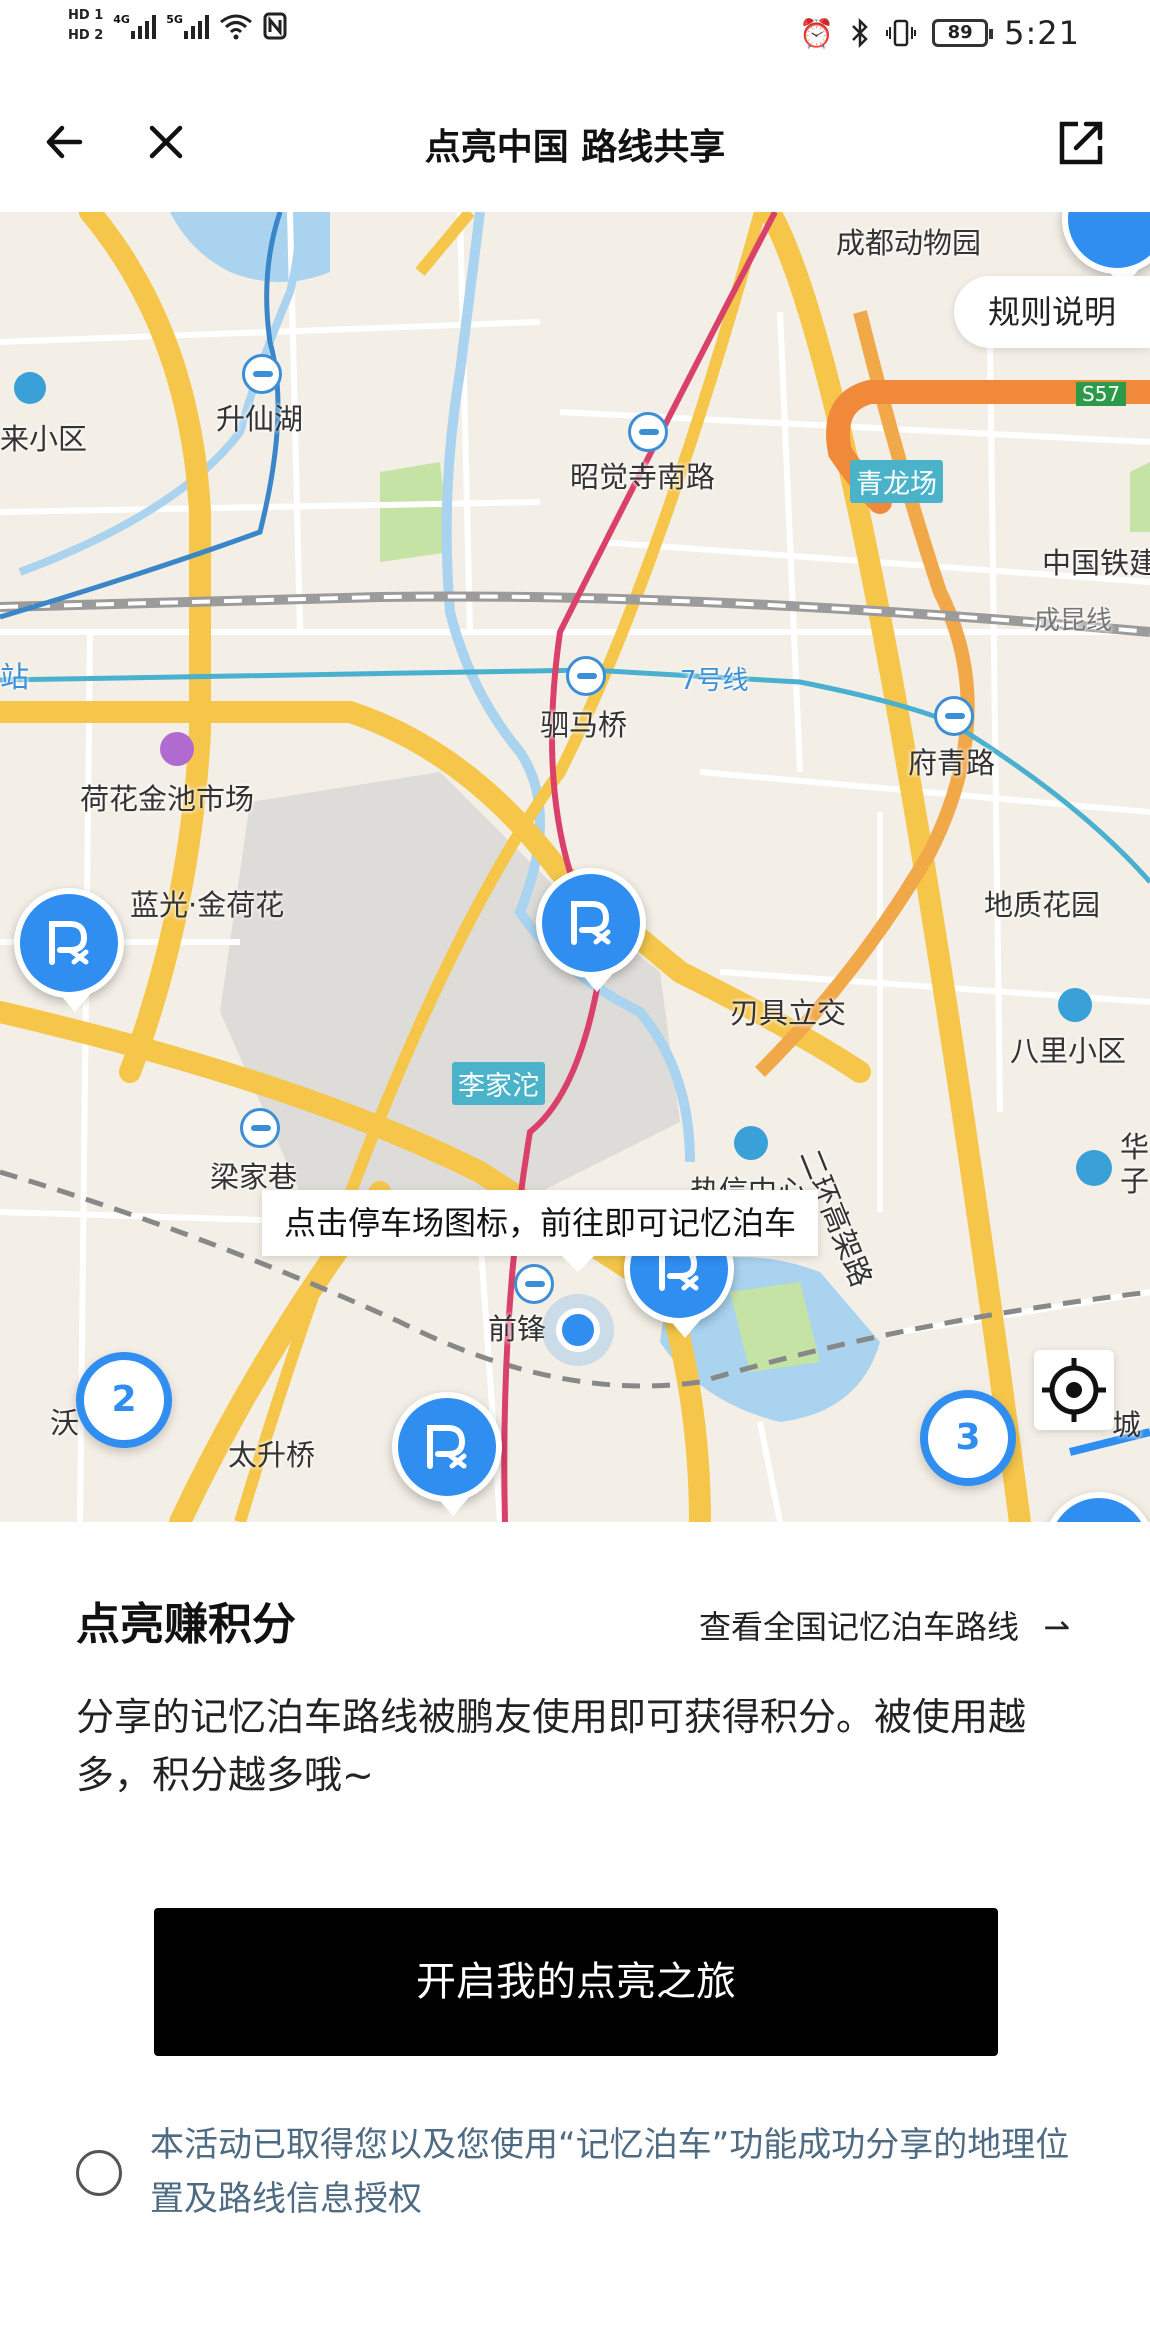 This screenshot has height=2347, width=1150. What do you see at coordinates (135, 26) in the screenshot?
I see `signal-1-icon: 4G` at bounding box center [135, 26].